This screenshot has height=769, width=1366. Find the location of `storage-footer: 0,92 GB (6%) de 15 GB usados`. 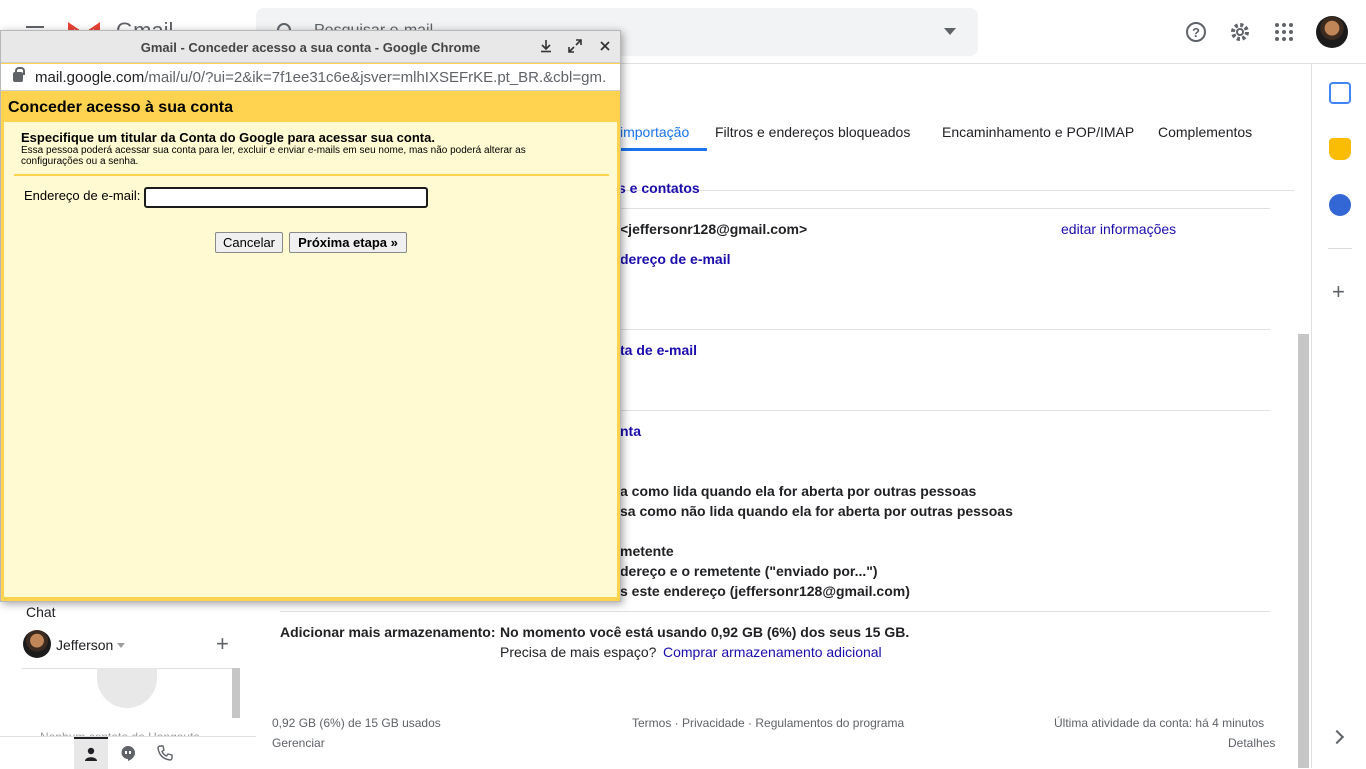

storage-footer: 0,92 GB (6%) de 15 GB usados is located at coordinates (356, 723).